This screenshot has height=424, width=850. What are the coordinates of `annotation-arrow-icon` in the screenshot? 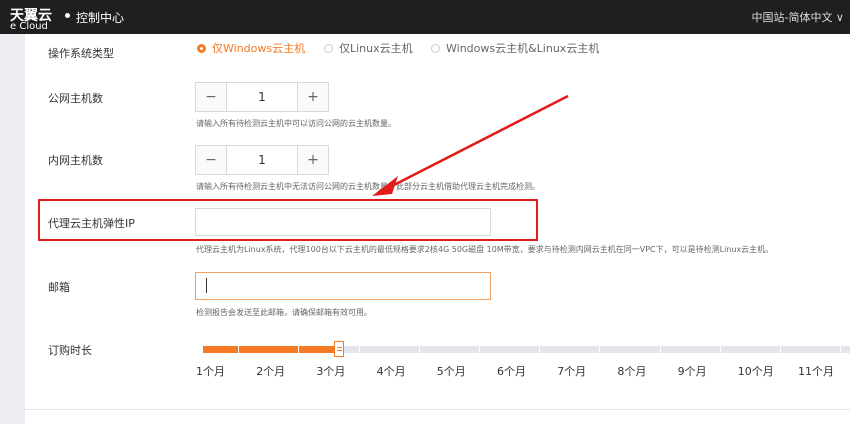 It's located at (470, 145).